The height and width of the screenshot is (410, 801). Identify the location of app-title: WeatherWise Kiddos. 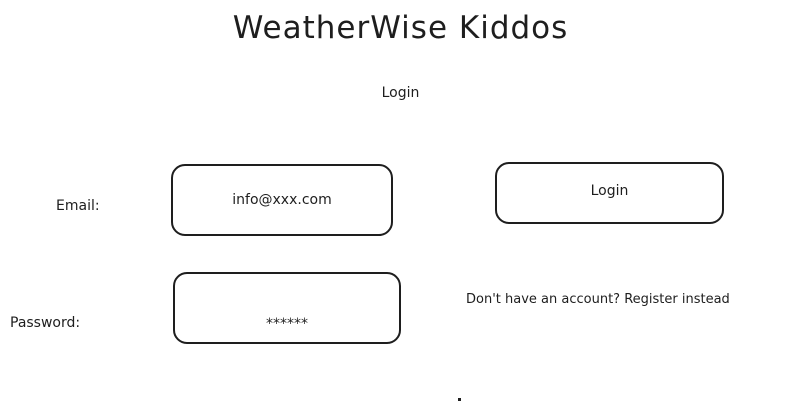
(400, 28).